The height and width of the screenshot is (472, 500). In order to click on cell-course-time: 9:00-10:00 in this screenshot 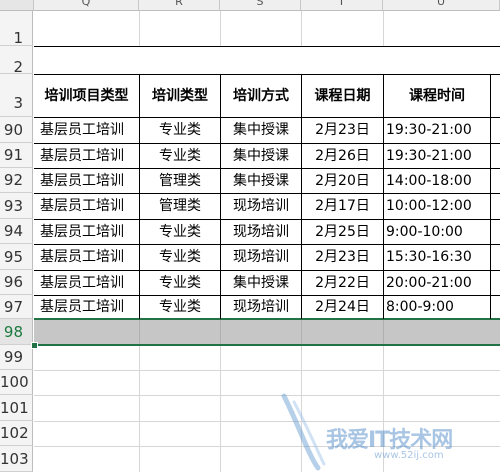, I will do `click(438, 232)`.